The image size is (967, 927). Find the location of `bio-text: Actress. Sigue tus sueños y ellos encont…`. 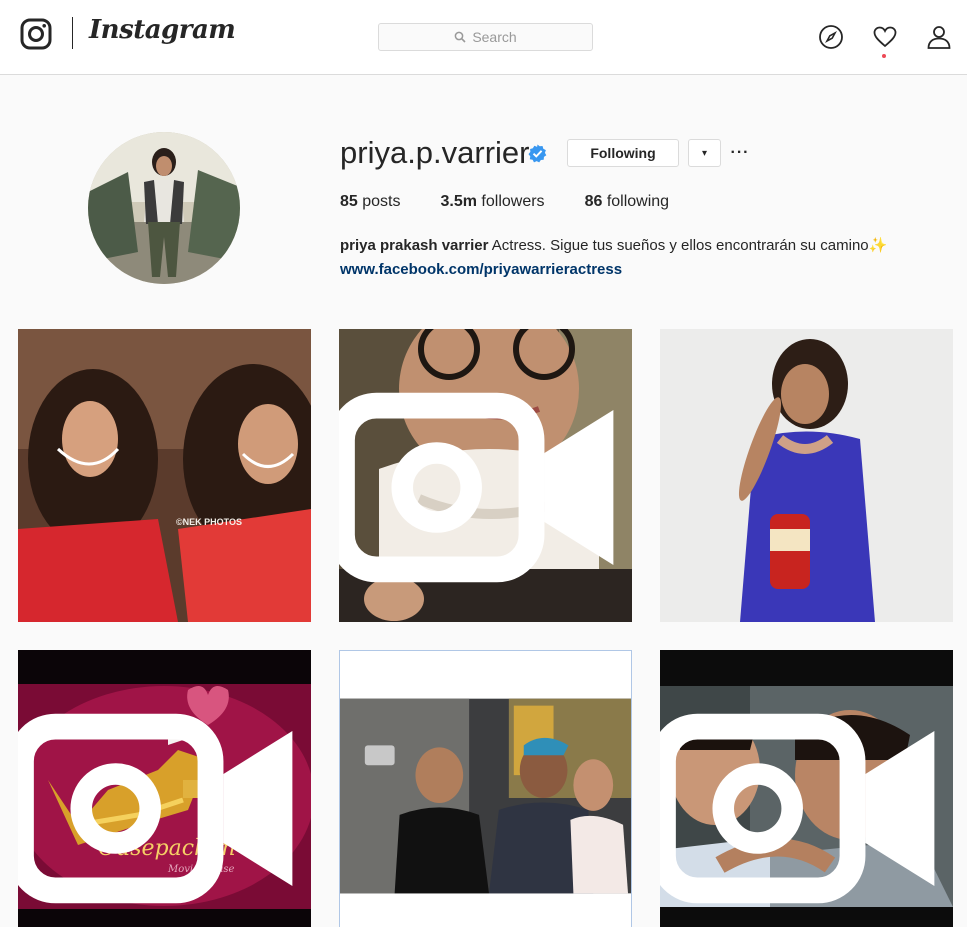

bio-text: Actress. Sigue tus sueños y ellos encont… is located at coordinates (680, 245).